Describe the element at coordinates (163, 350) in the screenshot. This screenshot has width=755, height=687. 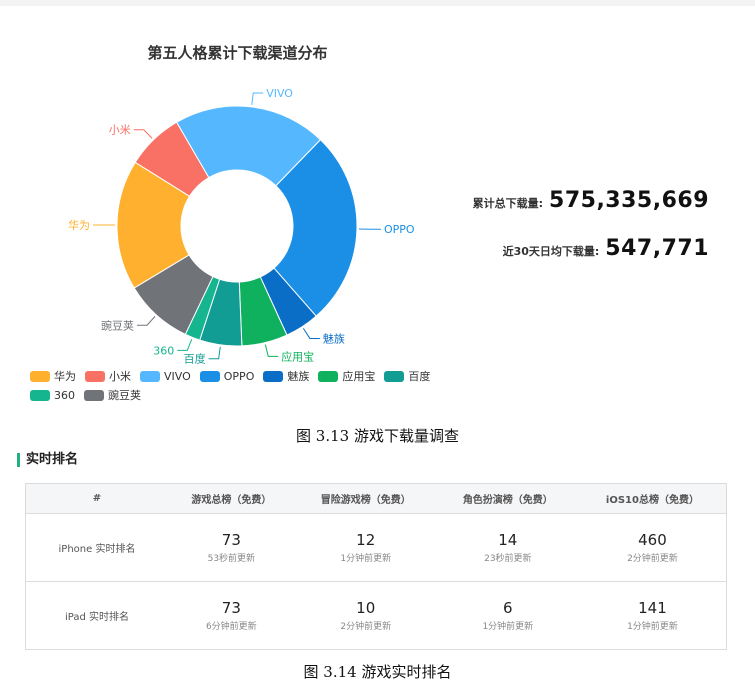
I see `slice-label: 360` at that location.